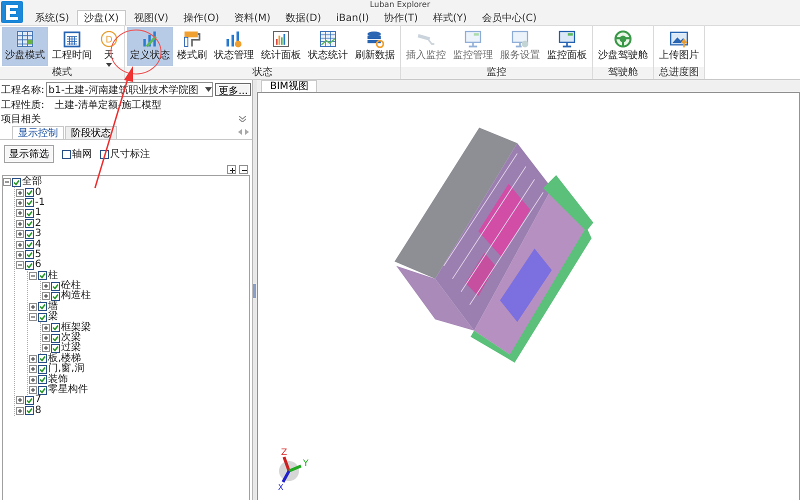 Image resolution: width=800 pixels, height=500 pixels. Describe the element at coordinates (623, 46) in the screenshot. I see `ribbon-button: 沙盘驾驶舱` at that location.